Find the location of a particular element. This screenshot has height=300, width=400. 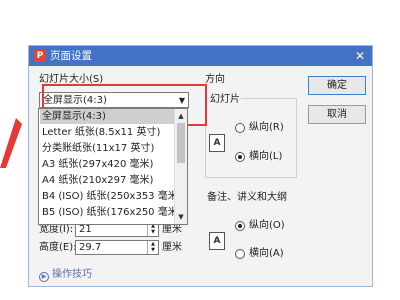

orientation-label: 方向 is located at coordinates (215, 79).